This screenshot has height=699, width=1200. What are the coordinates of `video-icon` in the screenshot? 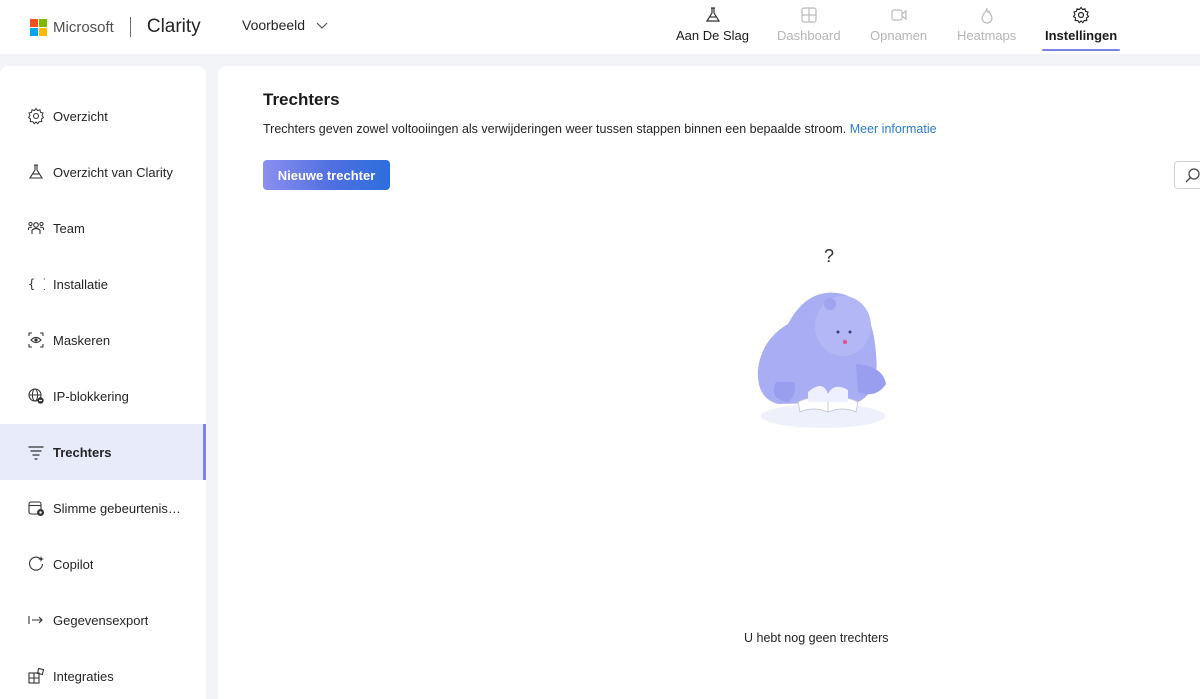 It's located at (898, 15).